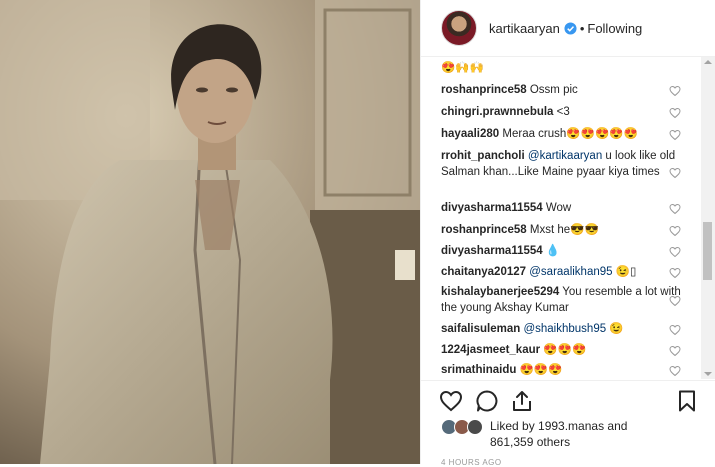 The width and height of the screenshot is (715, 467). Describe the element at coordinates (708, 374) in the screenshot. I see `scroll-down-arrow-icon` at that location.